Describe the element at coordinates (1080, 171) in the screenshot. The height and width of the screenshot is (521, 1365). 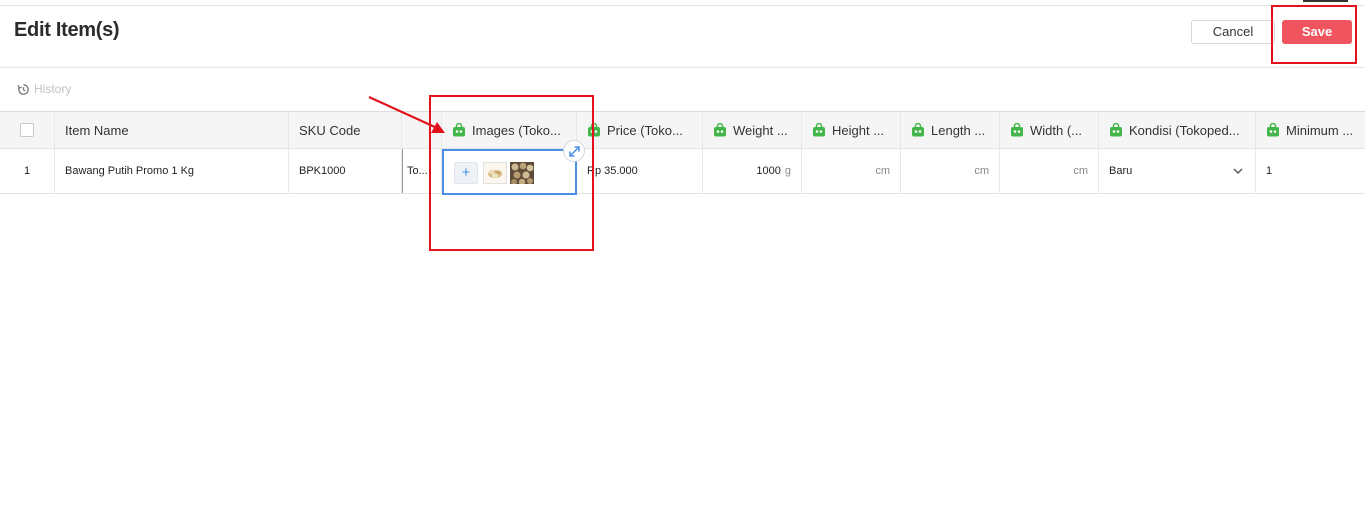
I see `width-unit: cm` at that location.